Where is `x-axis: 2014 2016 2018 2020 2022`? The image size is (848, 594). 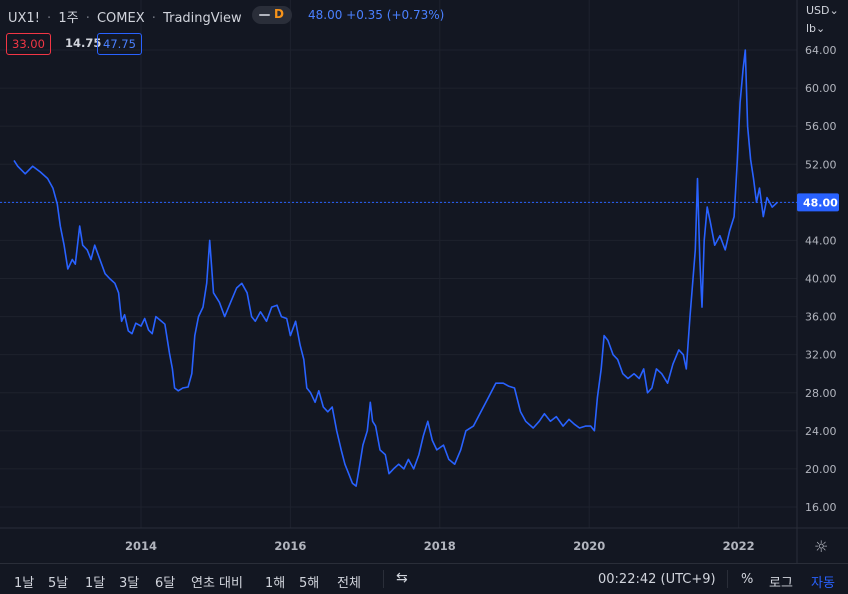
x-axis: 2014 2016 2018 2020 2022 is located at coordinates (440, 546).